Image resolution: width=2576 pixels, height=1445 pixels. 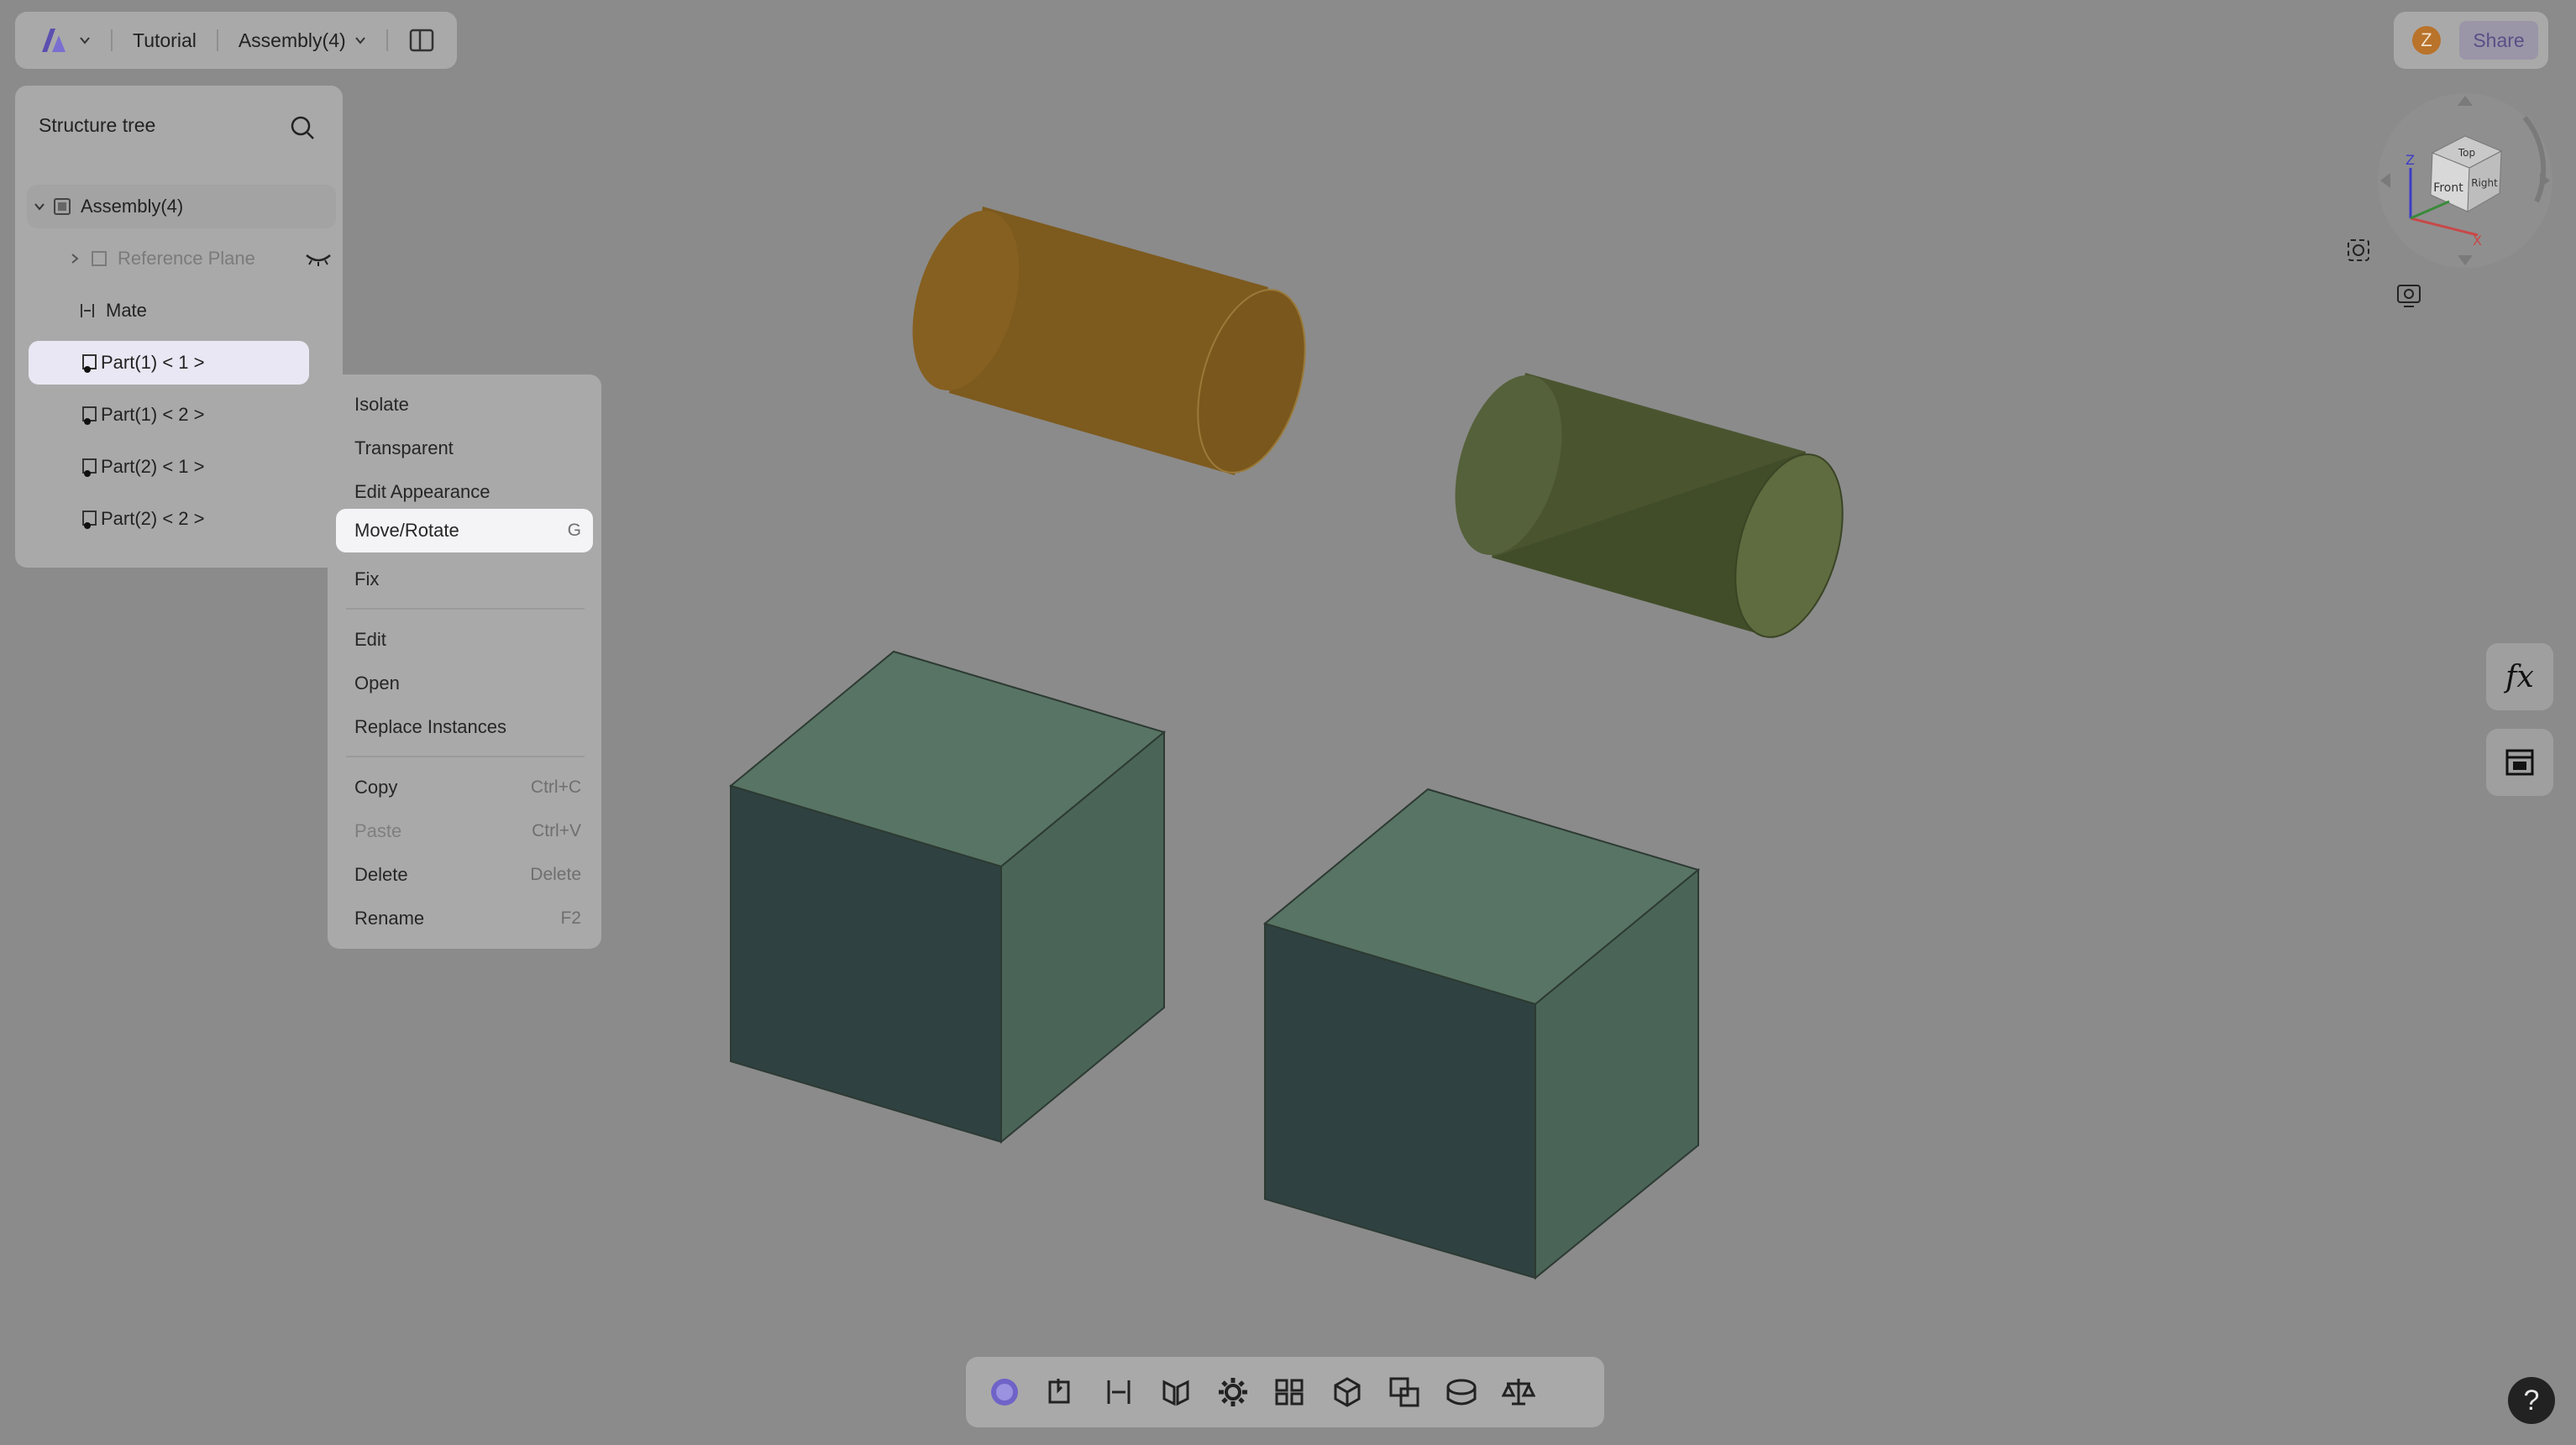 I want to click on help-button: ?, so click(x=2531, y=1400).